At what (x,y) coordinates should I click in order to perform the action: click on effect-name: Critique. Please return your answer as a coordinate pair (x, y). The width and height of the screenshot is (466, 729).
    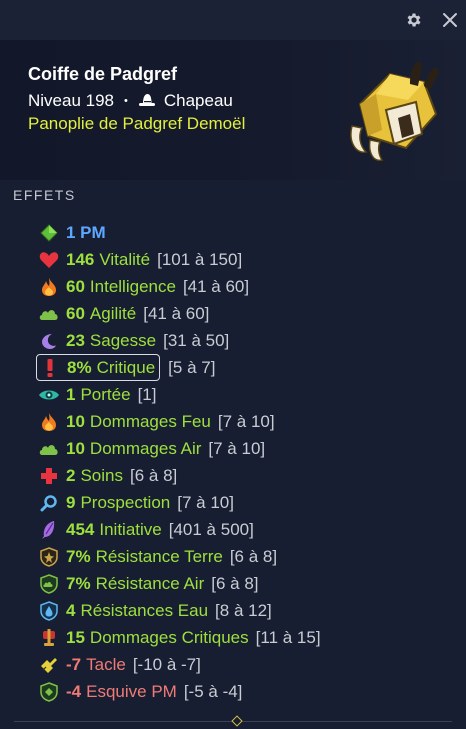
    Looking at the image, I should click on (126, 367).